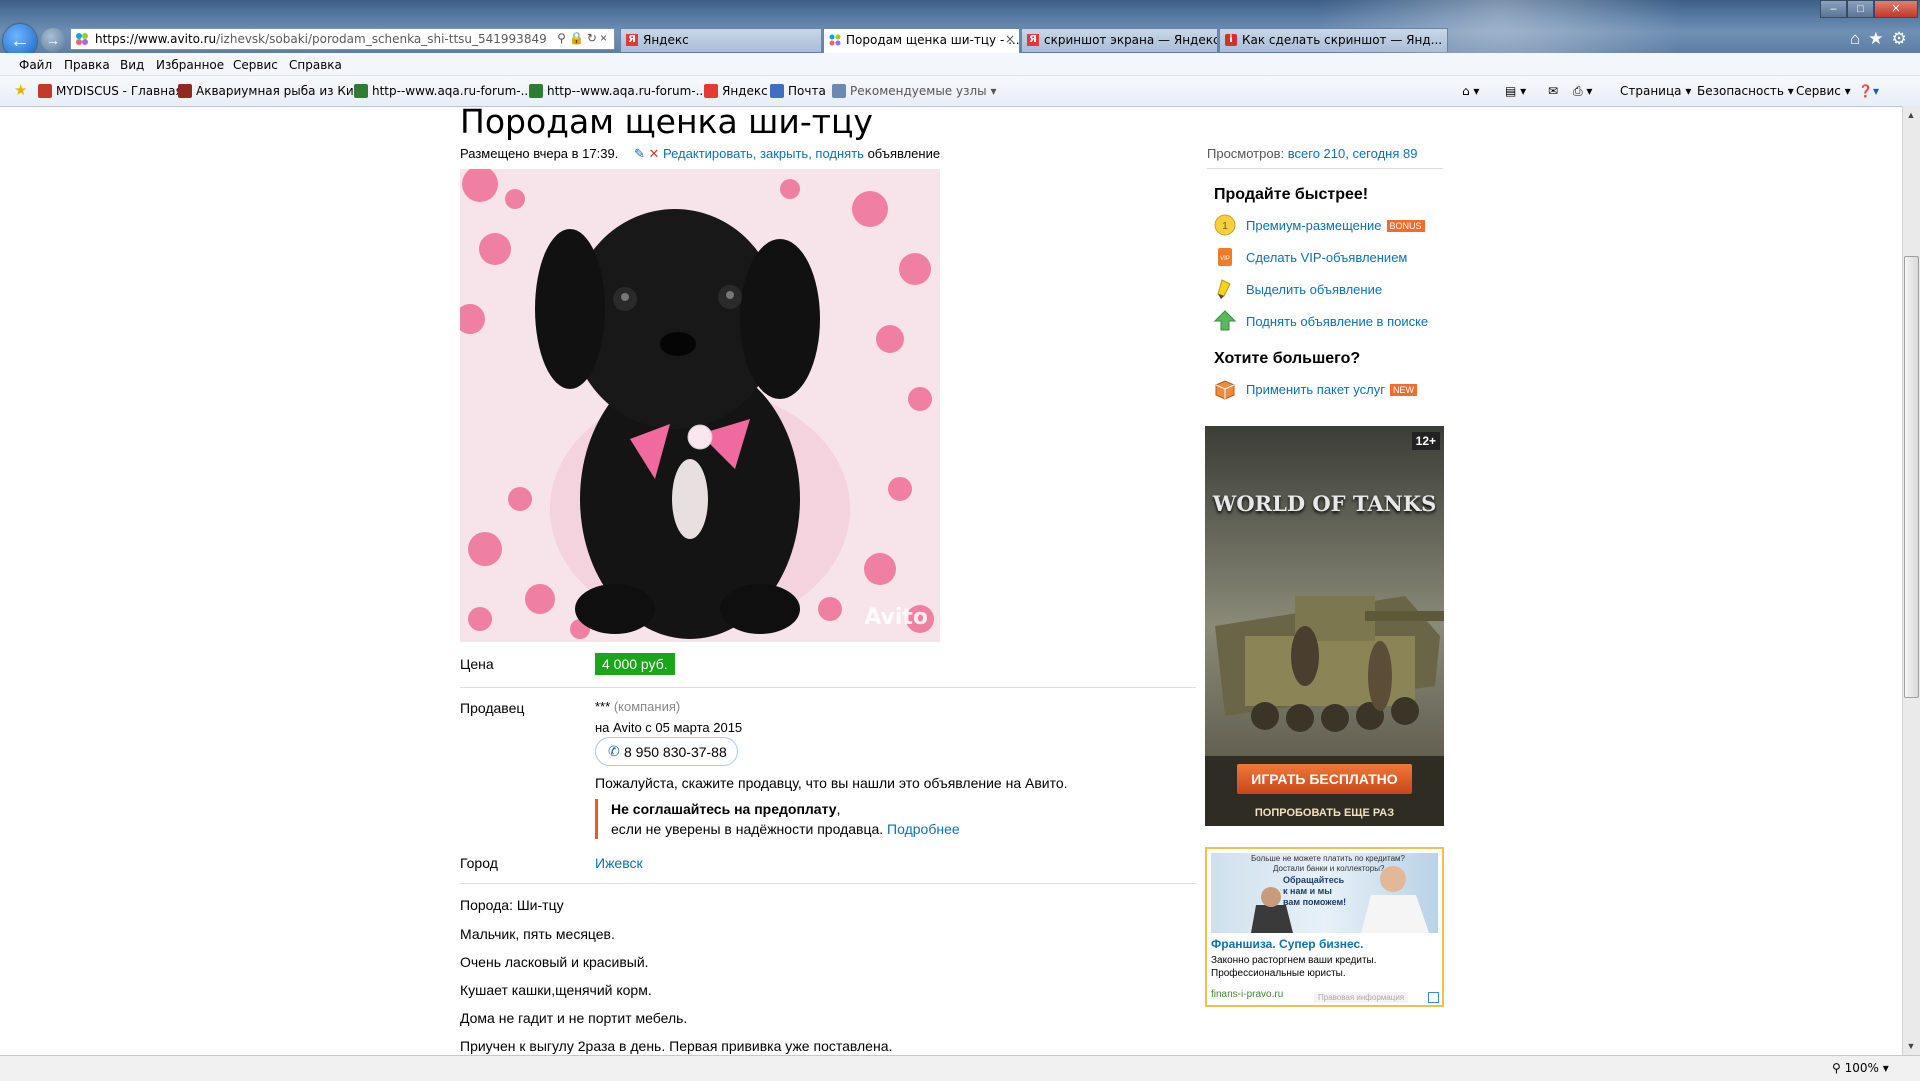  What do you see at coordinates (1010, 39) in the screenshot?
I see `tab-close-icon: ×` at bounding box center [1010, 39].